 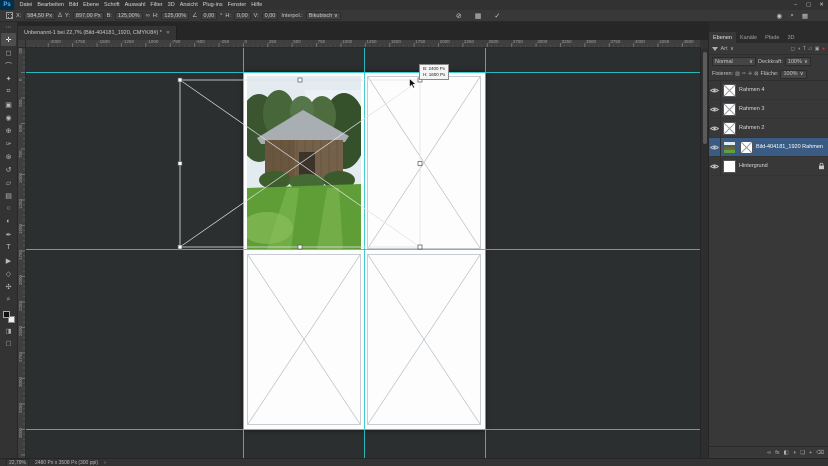 What do you see at coordinates (8, 273) in the screenshot?
I see `shape-tool: ◇` at bounding box center [8, 273].